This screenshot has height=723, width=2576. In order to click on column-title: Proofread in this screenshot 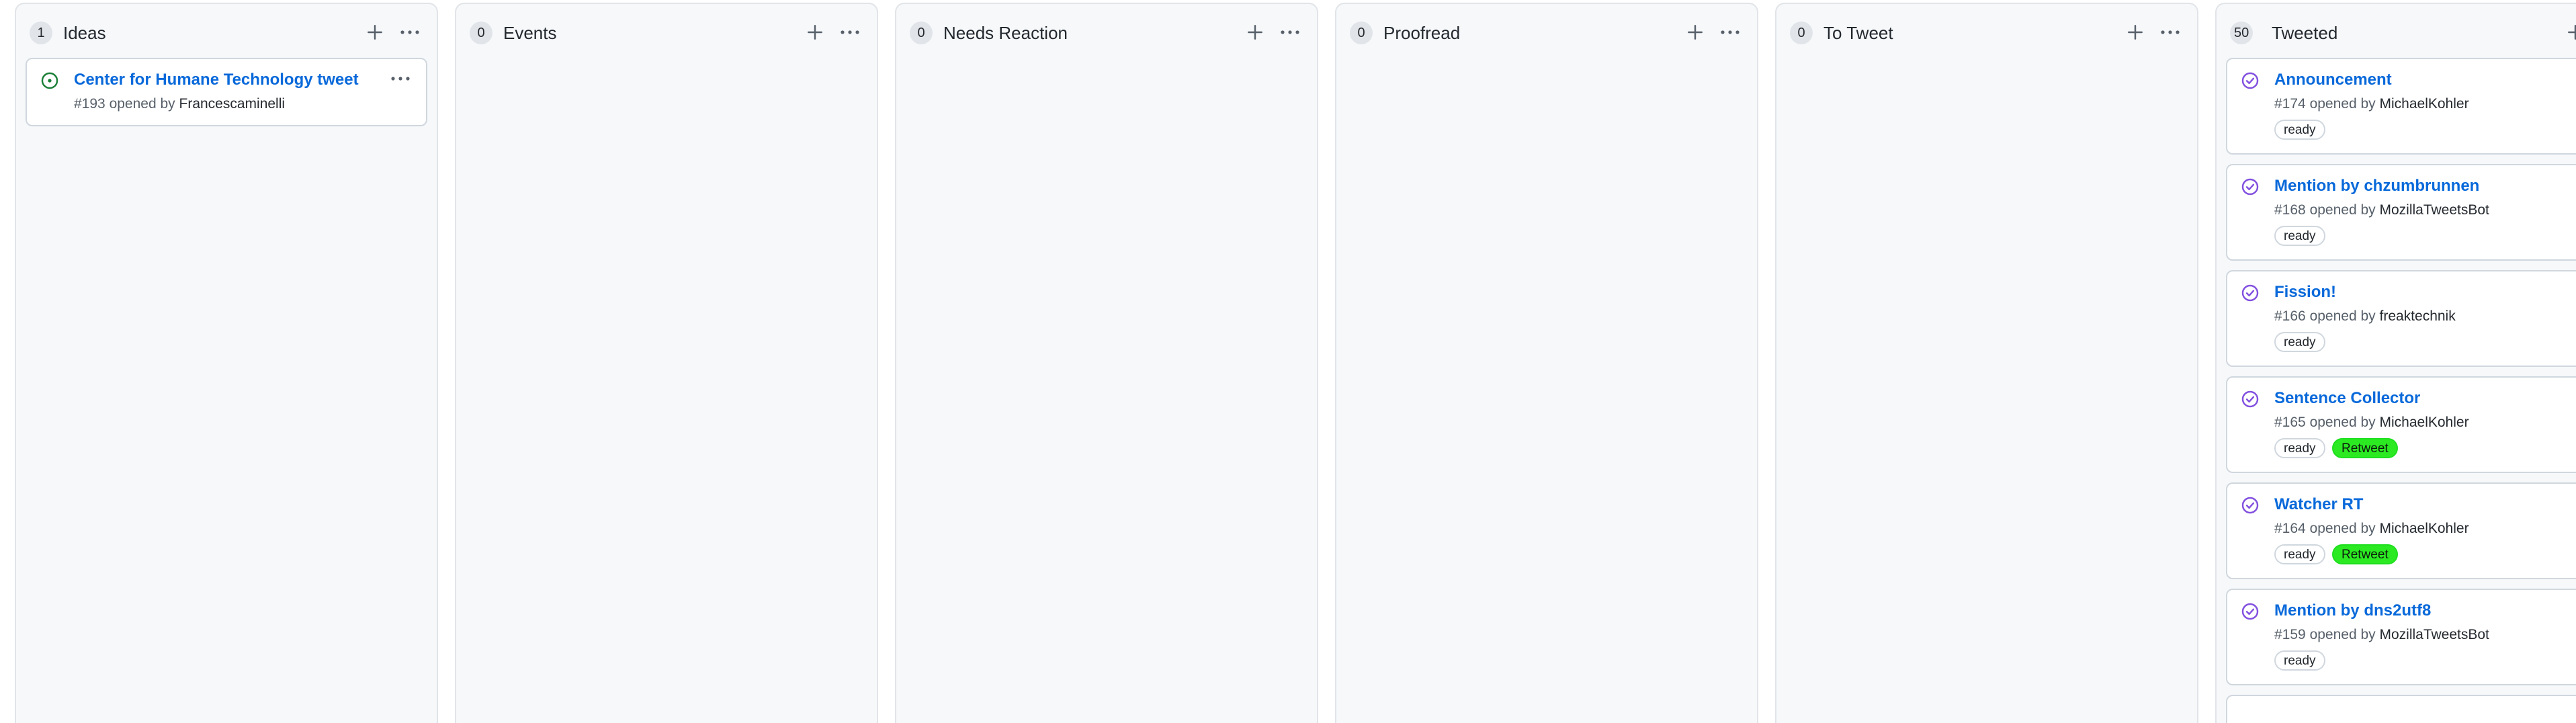, I will do `click(1422, 33)`.